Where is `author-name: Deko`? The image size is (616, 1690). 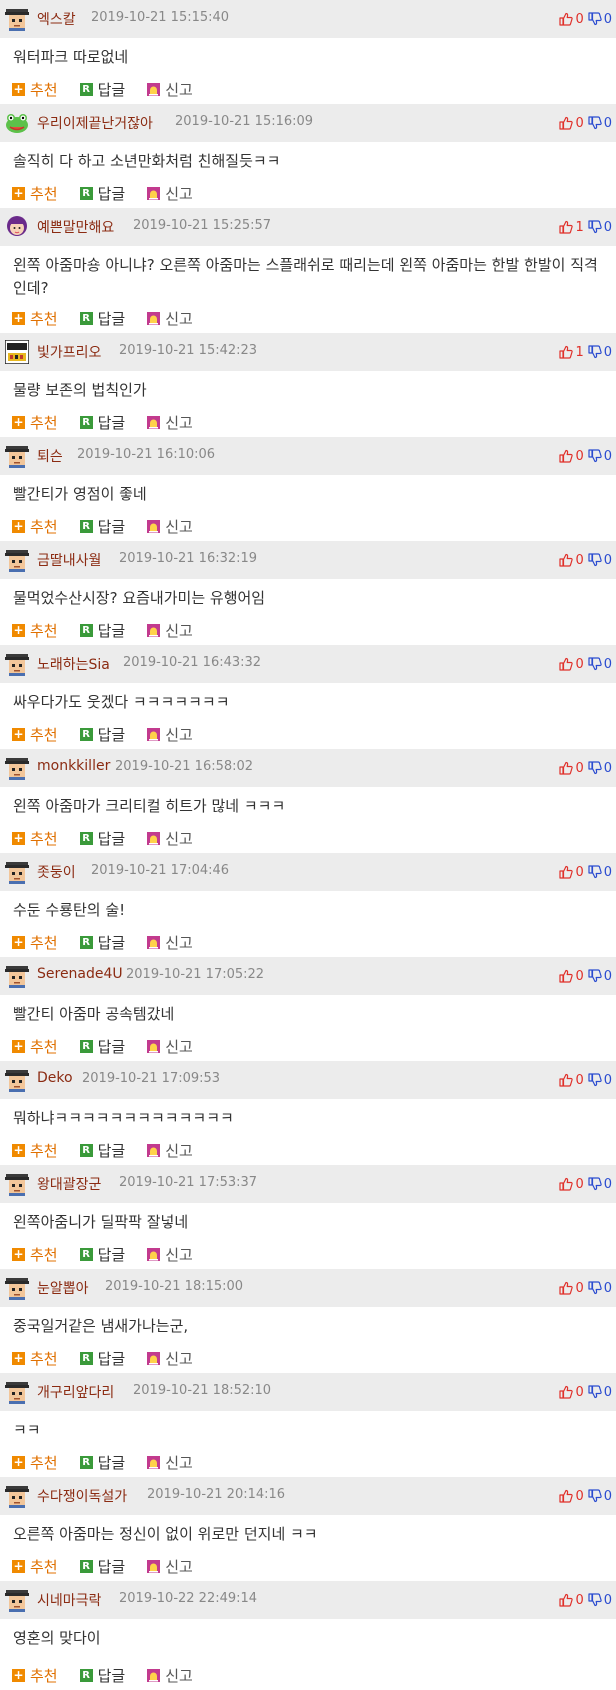
author-name: Deko is located at coordinates (55, 1078).